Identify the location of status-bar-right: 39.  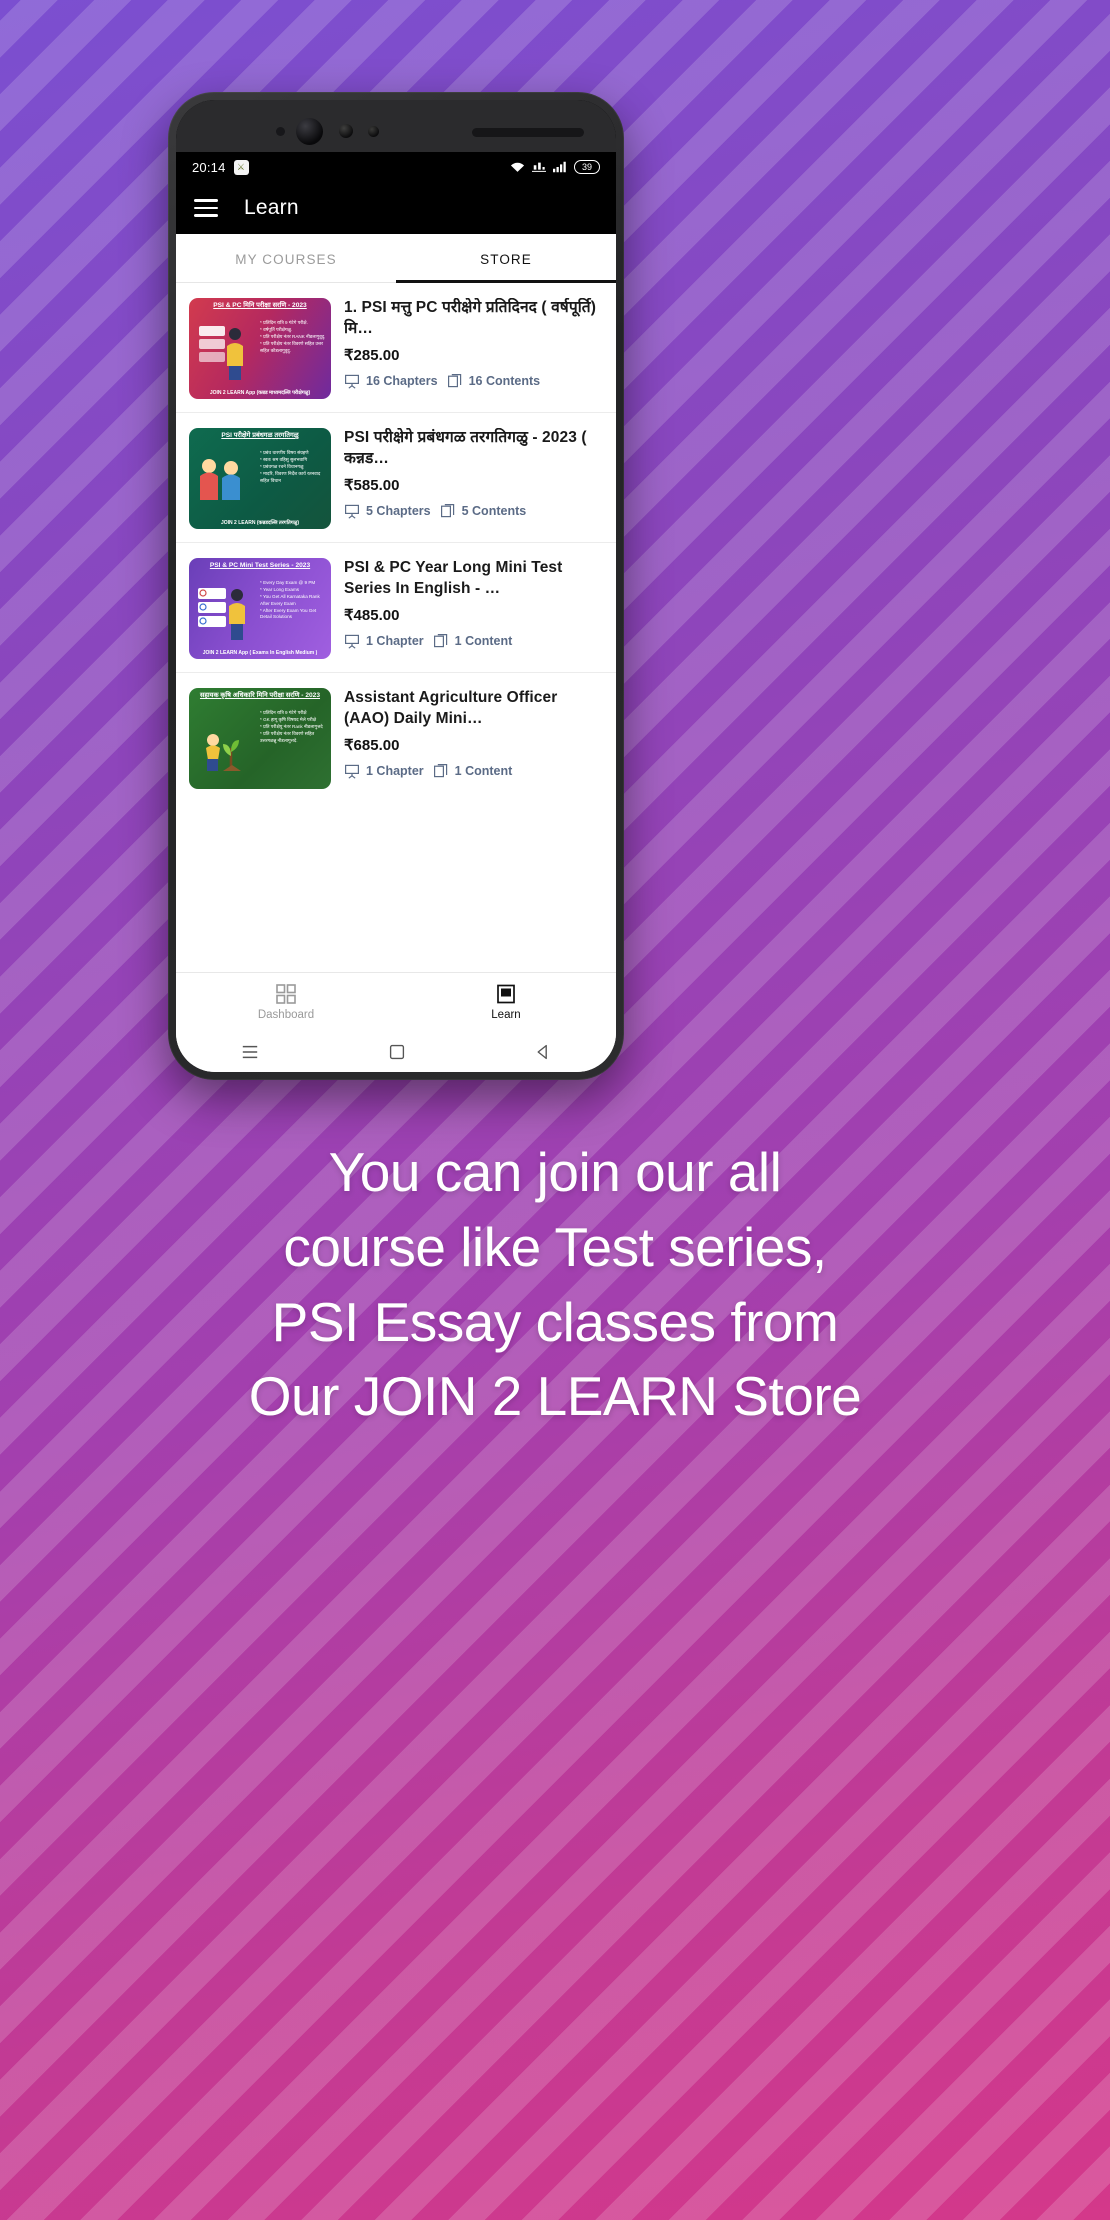
(555, 167).